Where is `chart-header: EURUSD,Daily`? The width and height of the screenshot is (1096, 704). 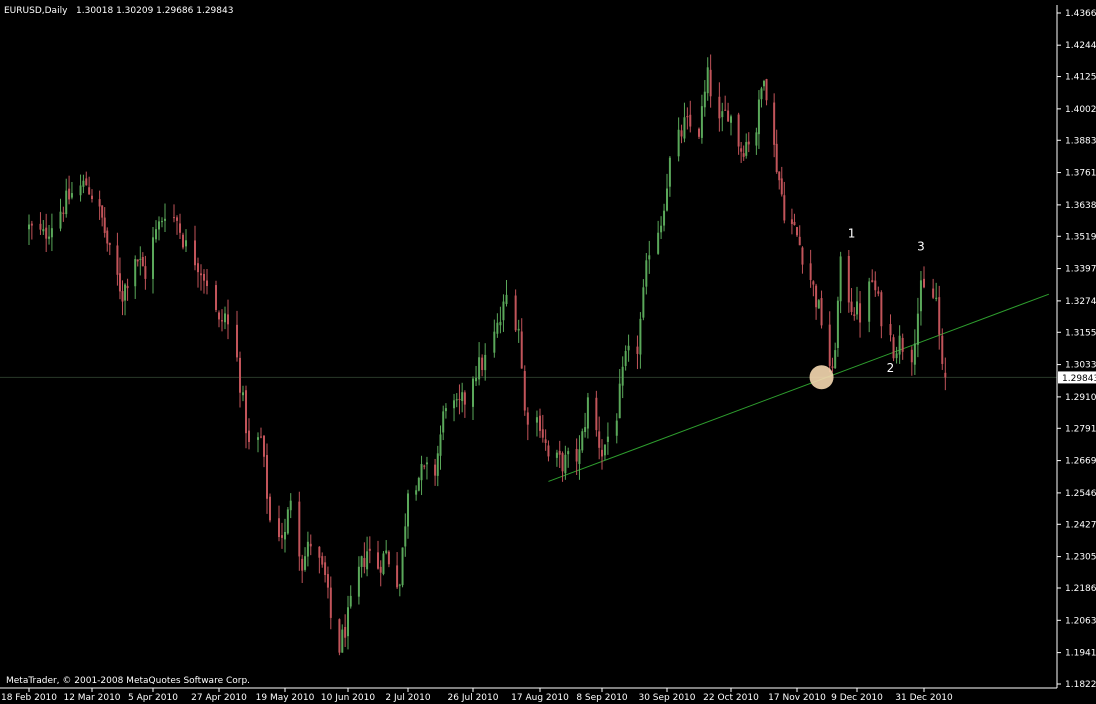 chart-header: EURUSD,Daily is located at coordinates (36, 11).